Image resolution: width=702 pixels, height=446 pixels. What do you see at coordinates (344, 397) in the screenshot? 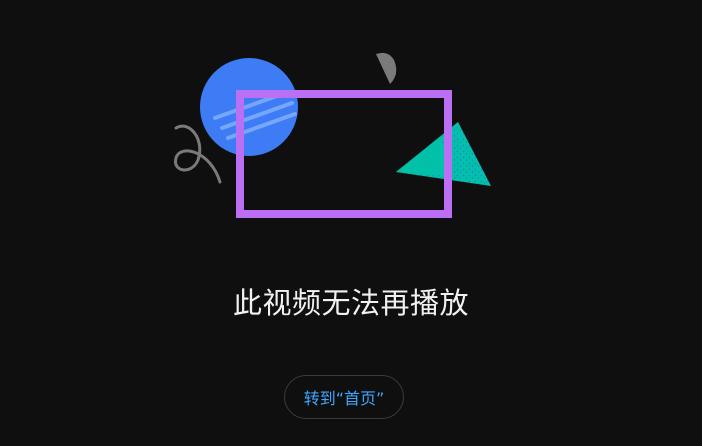
I see `go-to-home-button: 转到“首页”` at bounding box center [344, 397].